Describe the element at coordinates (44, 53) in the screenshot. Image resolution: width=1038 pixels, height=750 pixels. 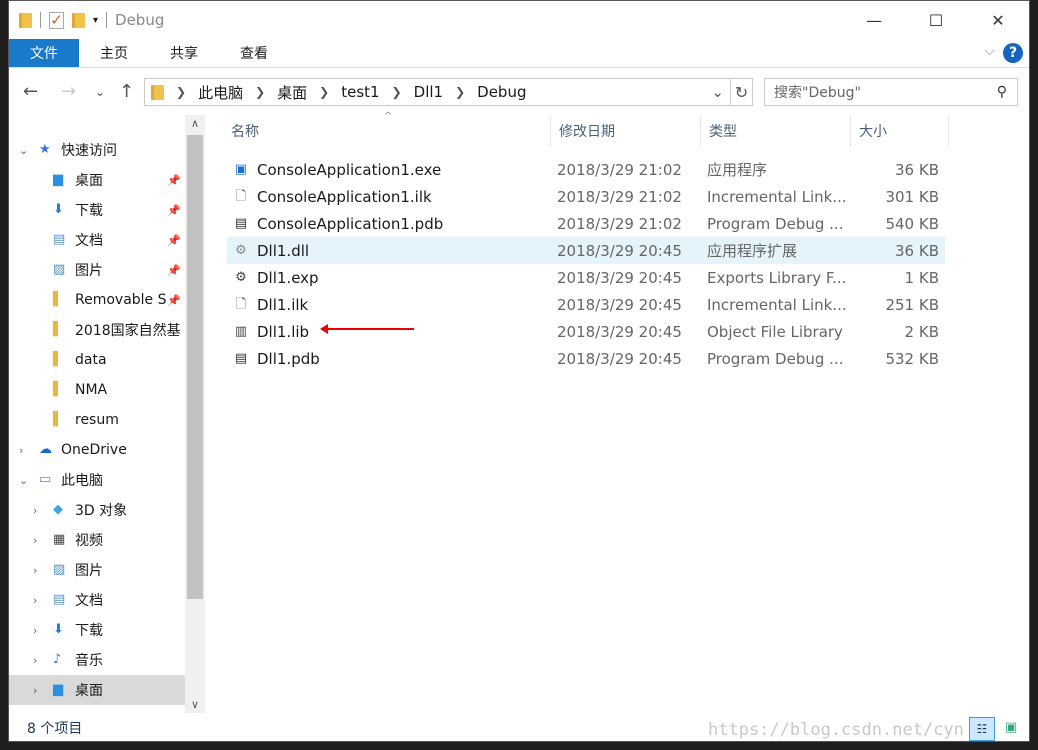
I see `tab-file: 文件` at that location.